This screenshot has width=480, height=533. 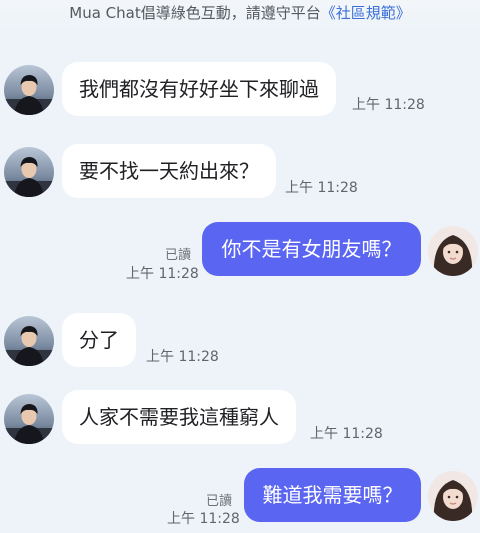 What do you see at coordinates (179, 417) in the screenshot?
I see `incoming-message-bubble: 人家不需要我這種窮人` at bounding box center [179, 417].